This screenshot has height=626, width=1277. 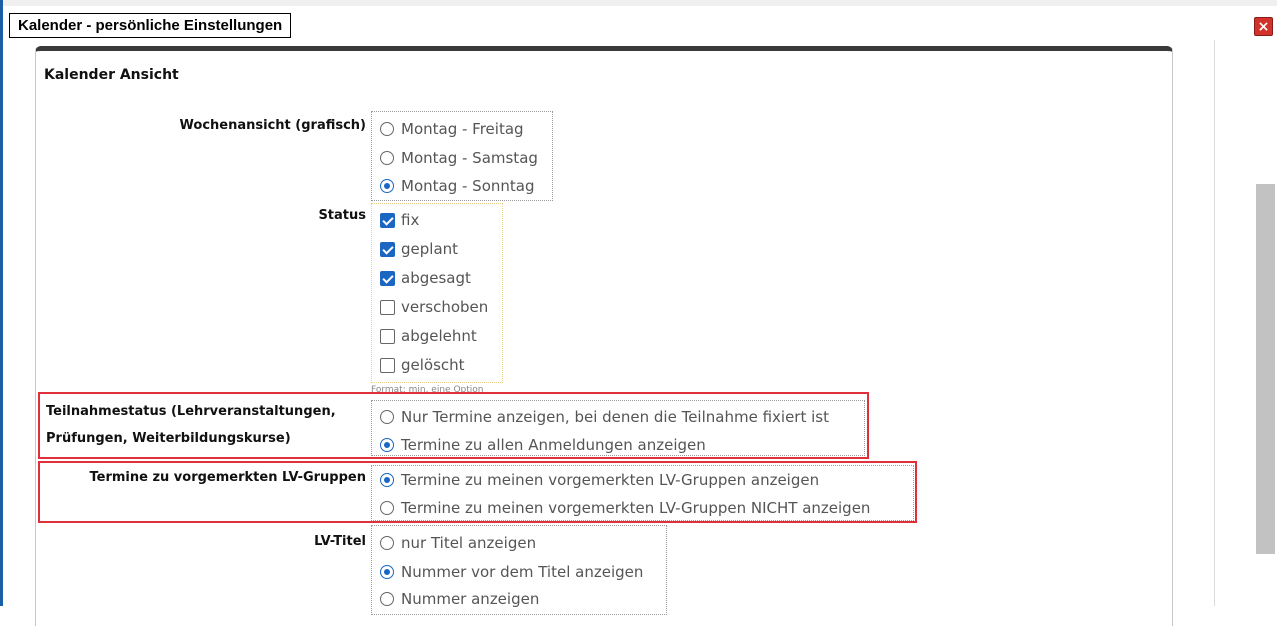 I want to click on option-label: Nummer vor dem Titel anzeigen, so click(x=522, y=572).